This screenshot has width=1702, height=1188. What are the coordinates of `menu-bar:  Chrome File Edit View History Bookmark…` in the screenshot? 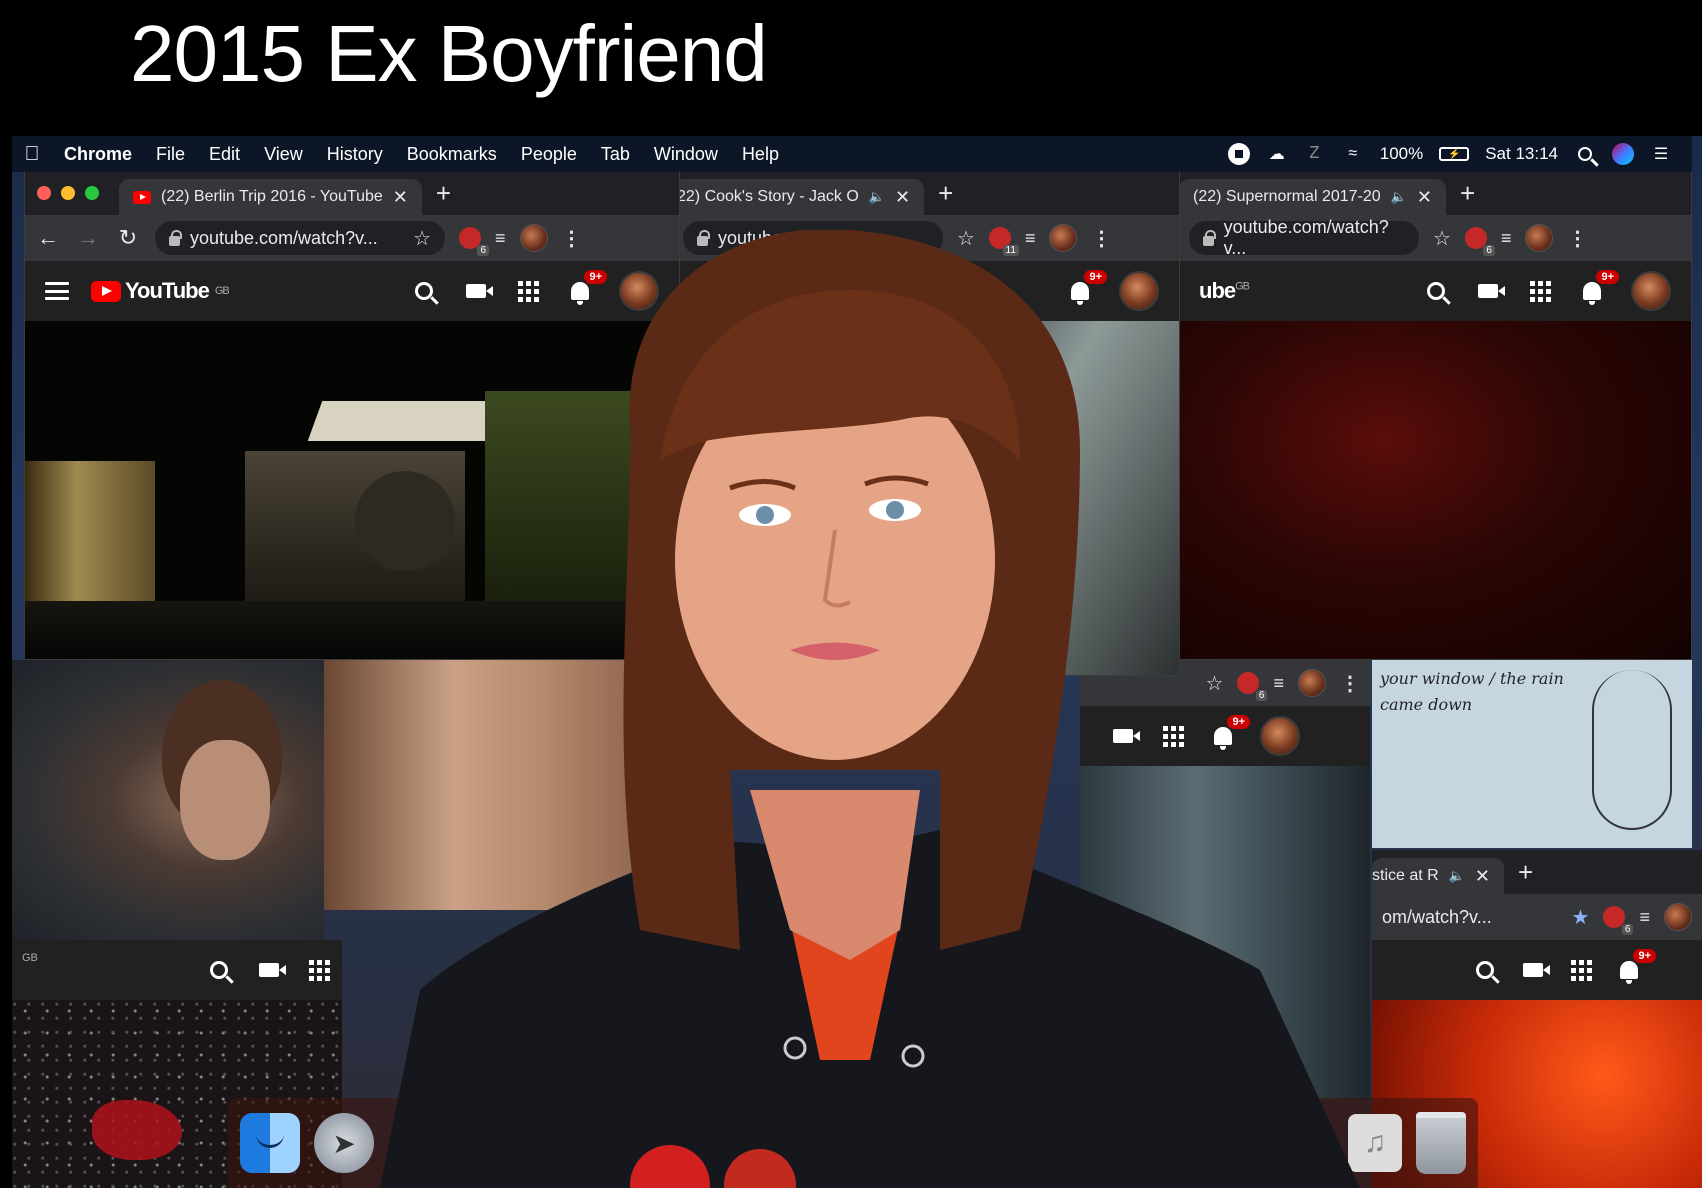 It's located at (852, 154).